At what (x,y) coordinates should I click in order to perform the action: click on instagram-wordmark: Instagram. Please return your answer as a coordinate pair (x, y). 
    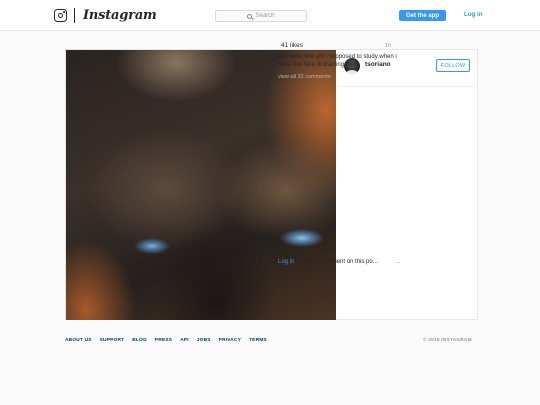
    Looking at the image, I should click on (120, 15).